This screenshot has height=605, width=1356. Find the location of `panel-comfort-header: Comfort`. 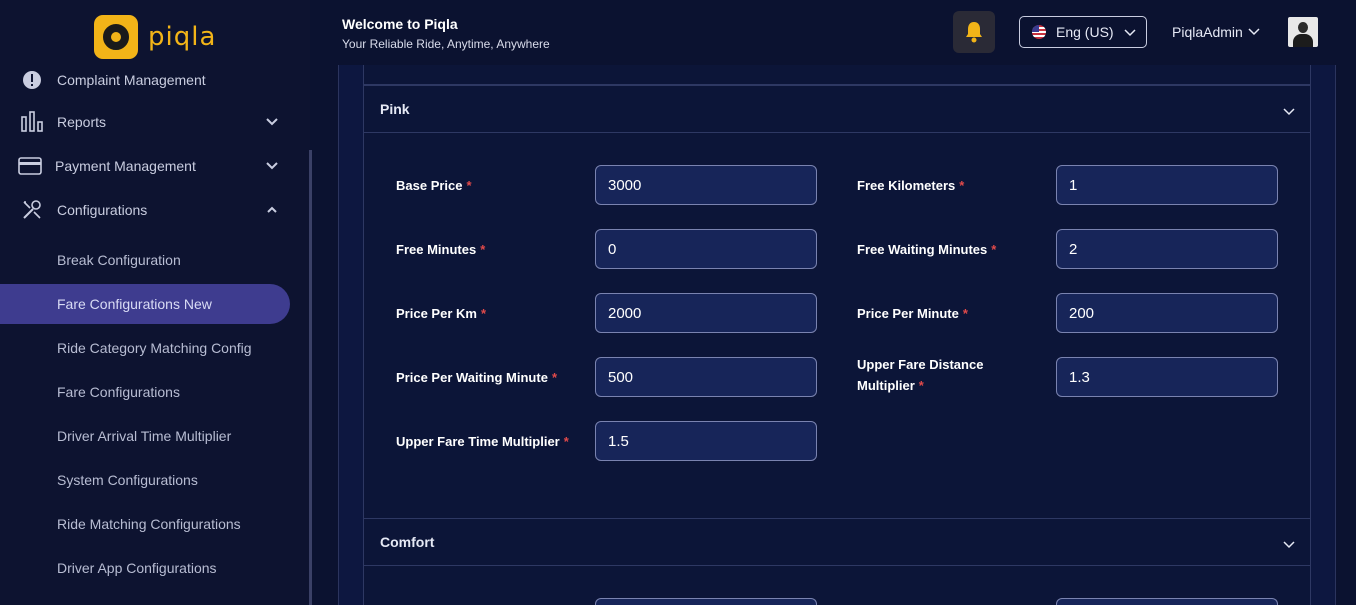

panel-comfort-header: Comfort is located at coordinates (837, 542).